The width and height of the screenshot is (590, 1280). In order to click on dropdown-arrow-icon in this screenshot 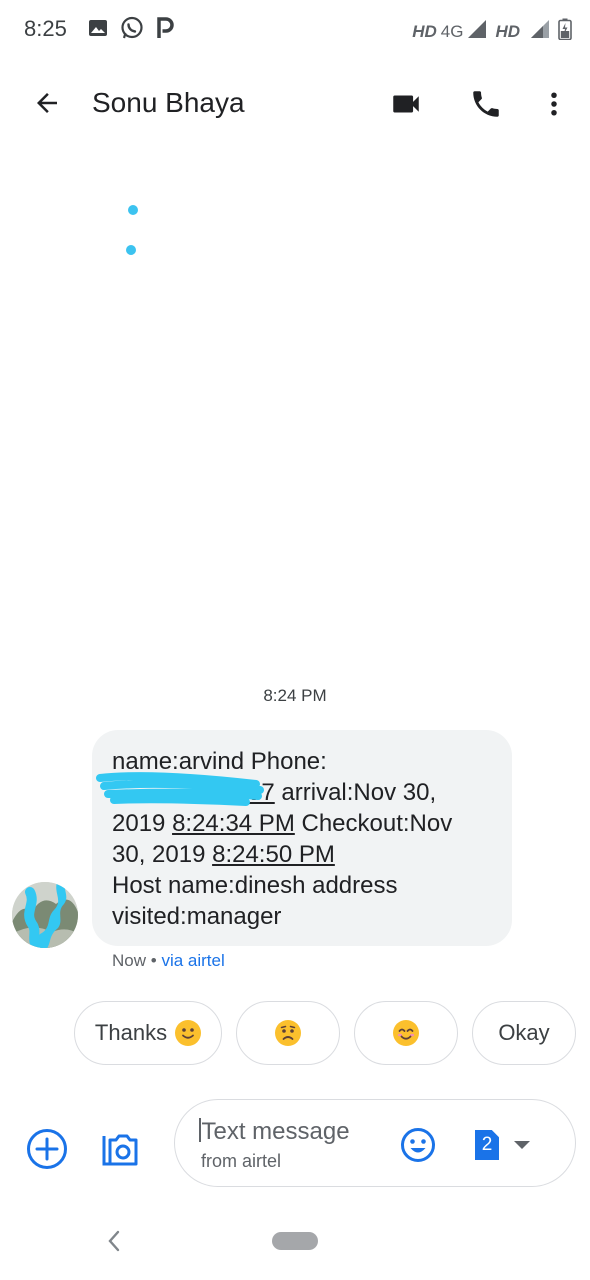, I will do `click(522, 1145)`.